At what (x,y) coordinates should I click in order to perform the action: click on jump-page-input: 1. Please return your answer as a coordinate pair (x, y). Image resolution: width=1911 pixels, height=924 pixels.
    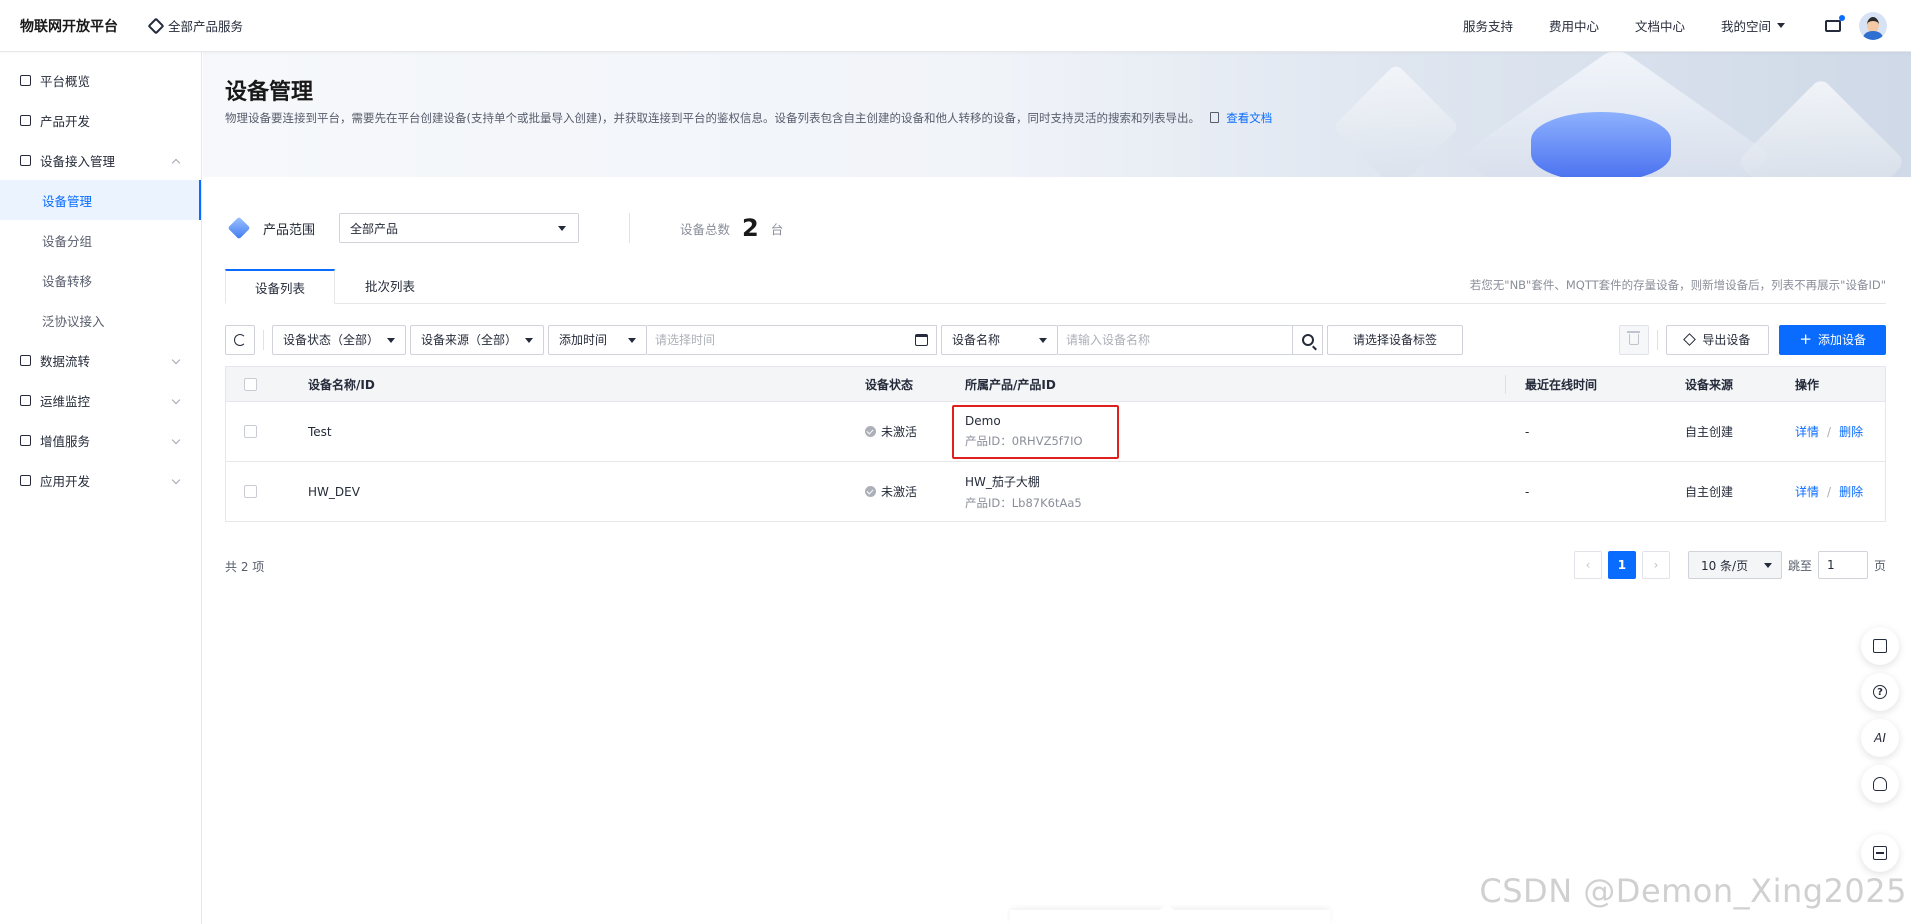
    Looking at the image, I should click on (1842, 565).